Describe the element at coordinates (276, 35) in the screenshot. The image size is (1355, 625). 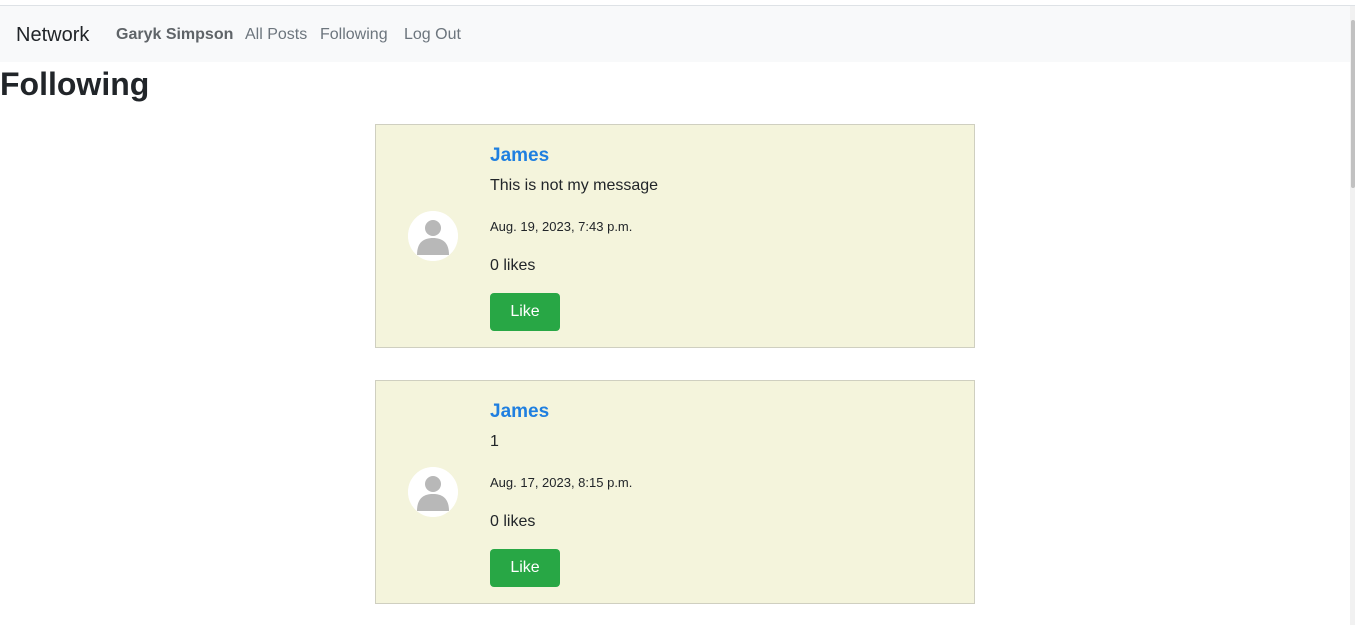
I see `nav-all-posts-link: All Posts` at that location.